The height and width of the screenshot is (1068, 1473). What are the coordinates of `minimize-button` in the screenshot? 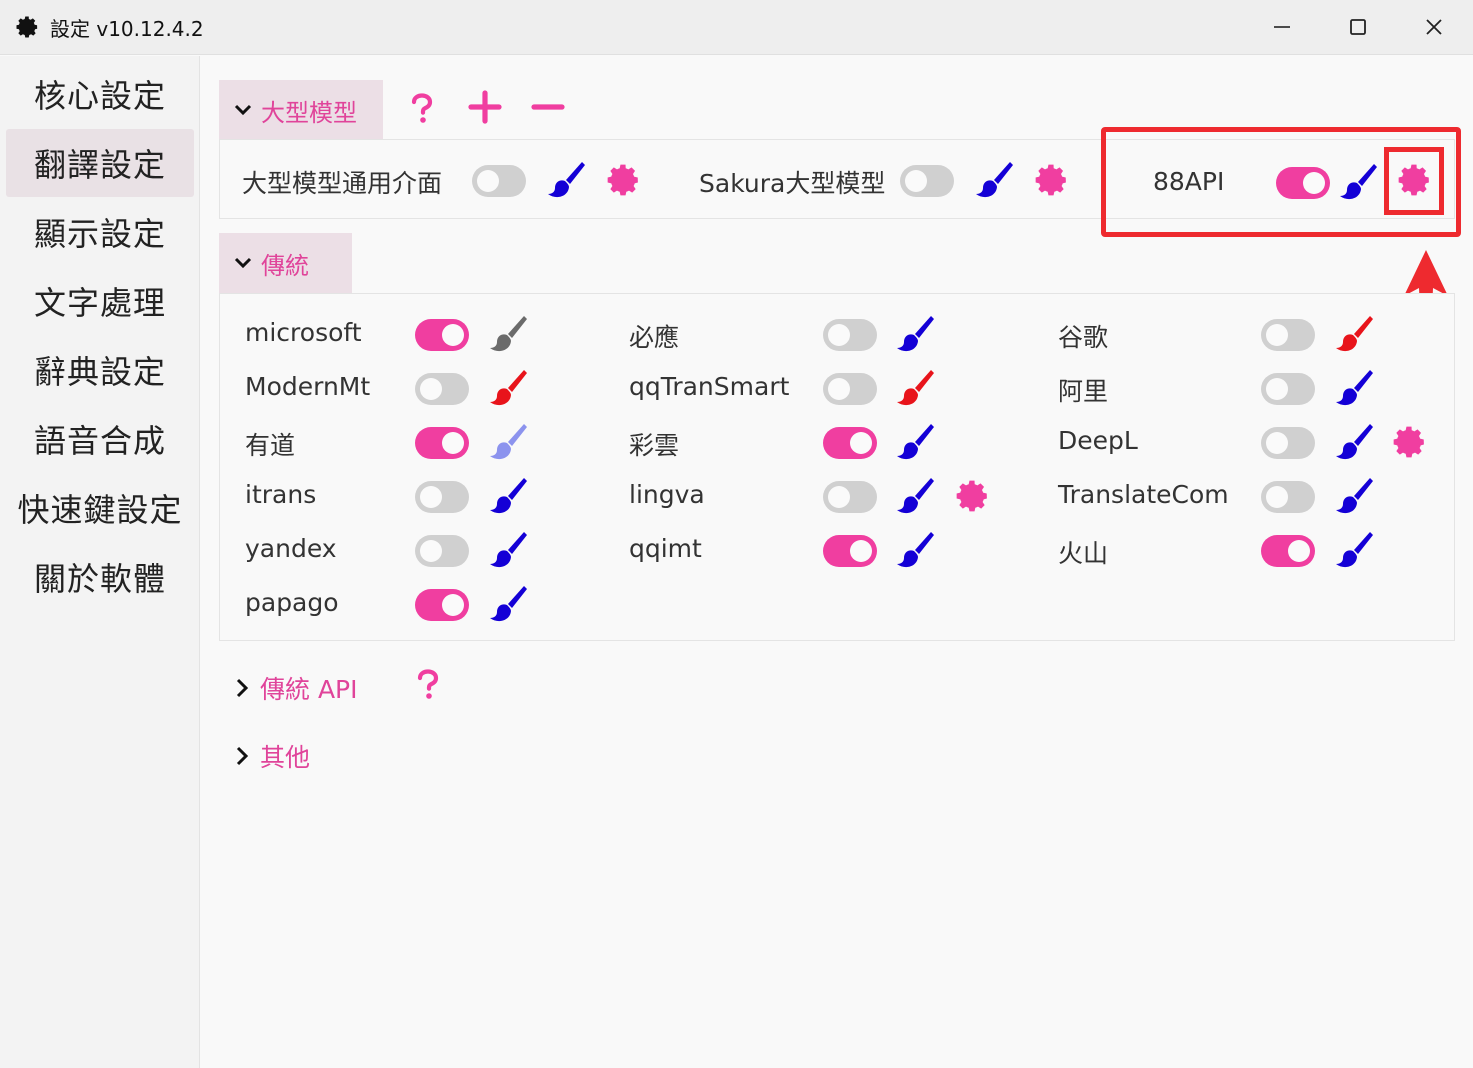 It's located at (1282, 27).